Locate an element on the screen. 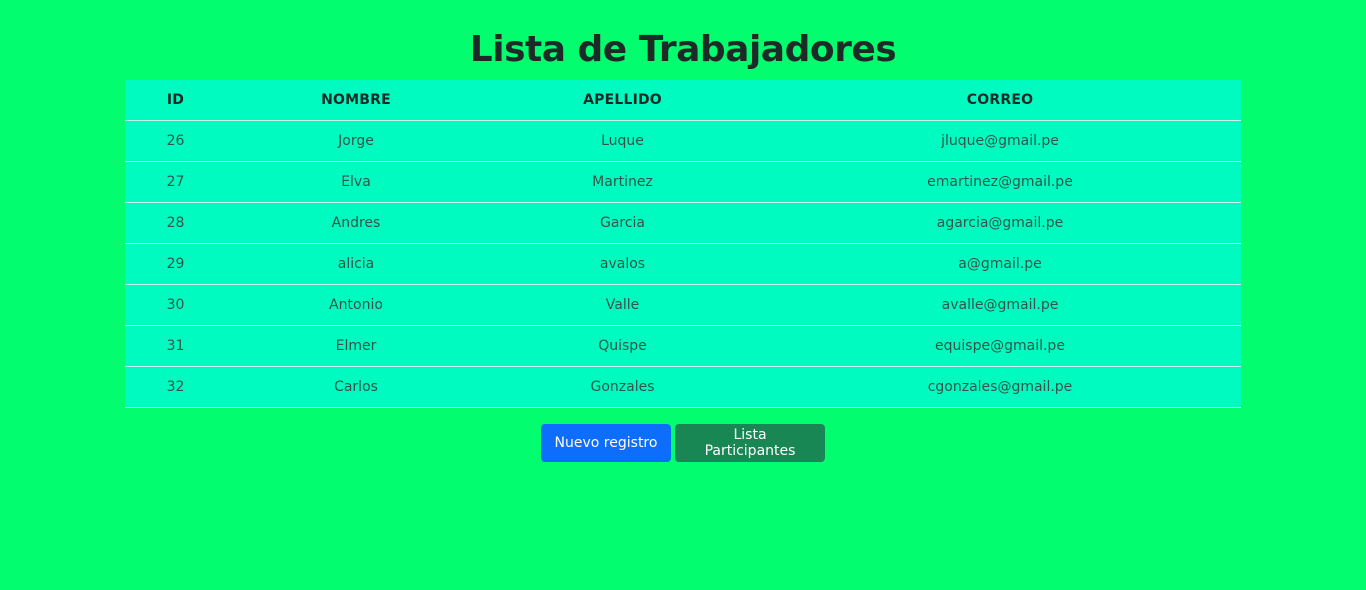  column-header-nombre: NOMBRE is located at coordinates (356, 100).